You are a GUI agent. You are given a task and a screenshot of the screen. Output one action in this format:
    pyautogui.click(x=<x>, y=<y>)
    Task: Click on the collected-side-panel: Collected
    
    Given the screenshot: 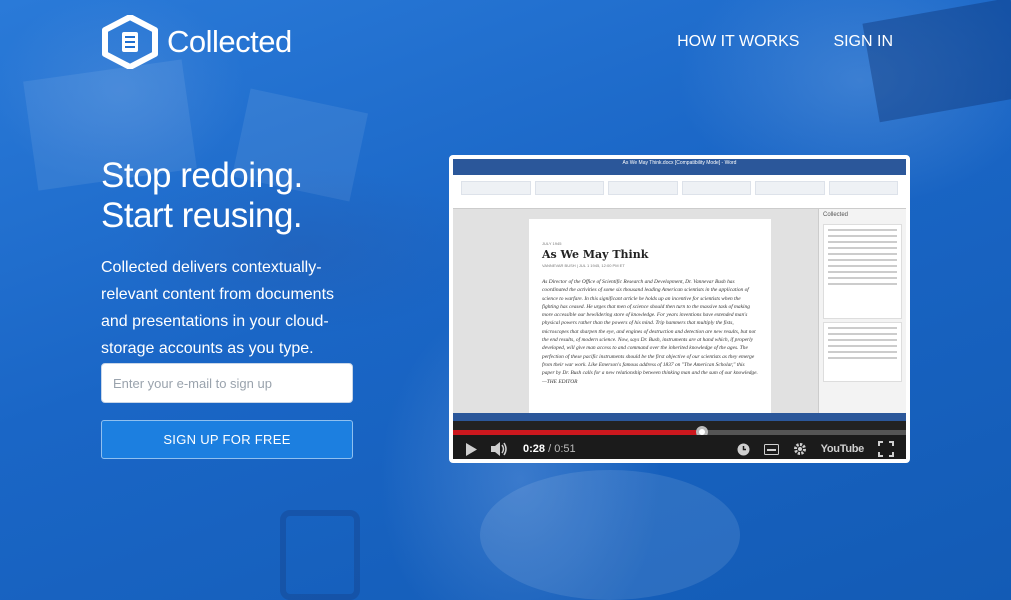 What is the action you would take?
    pyautogui.click(x=862, y=311)
    